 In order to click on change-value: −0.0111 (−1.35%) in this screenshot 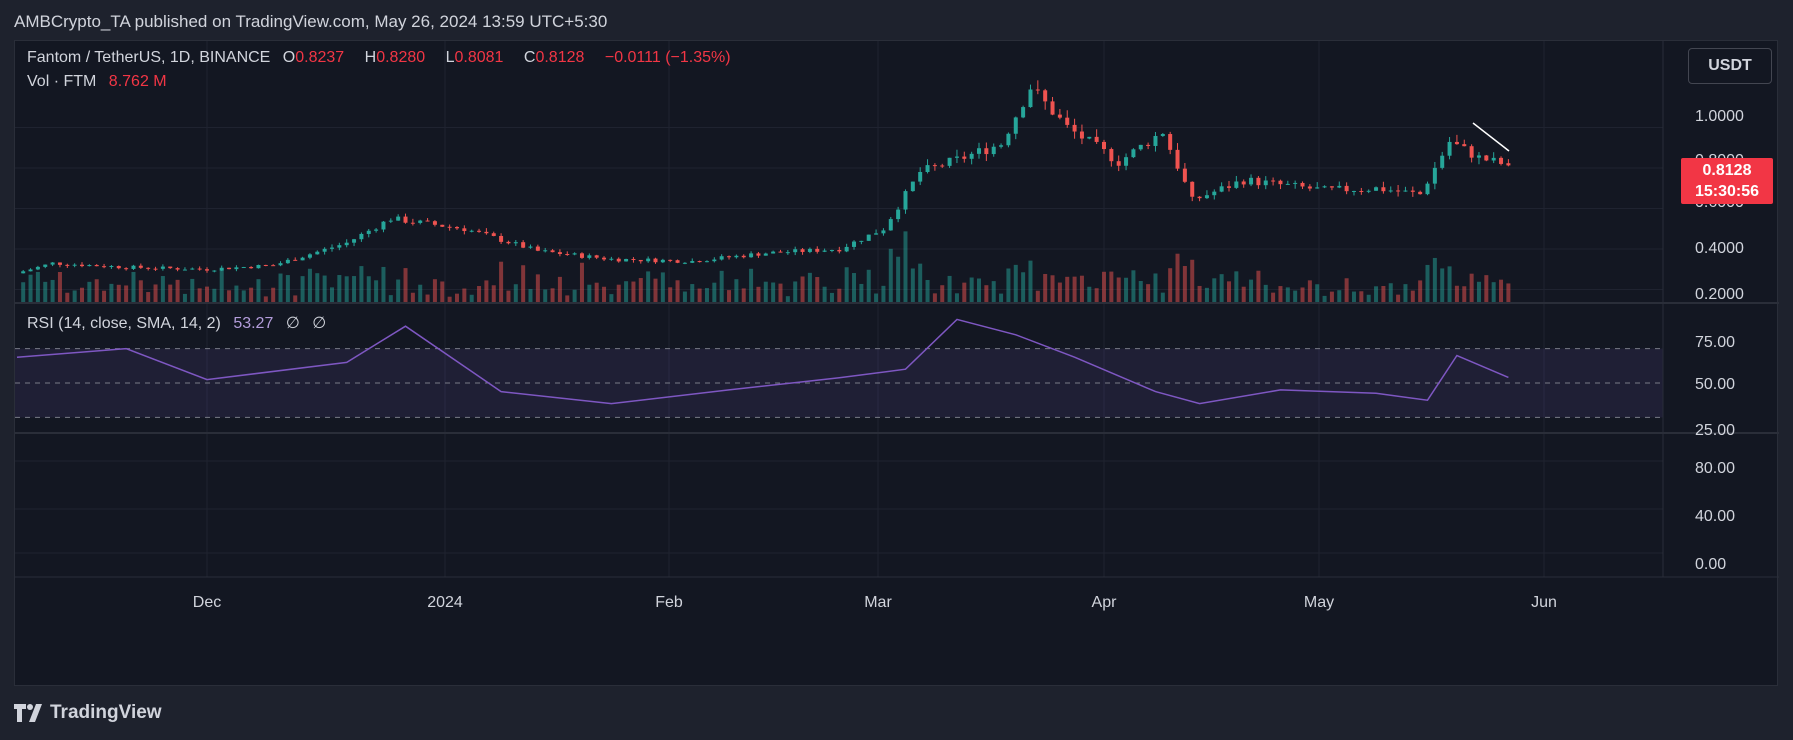, I will do `click(667, 57)`.